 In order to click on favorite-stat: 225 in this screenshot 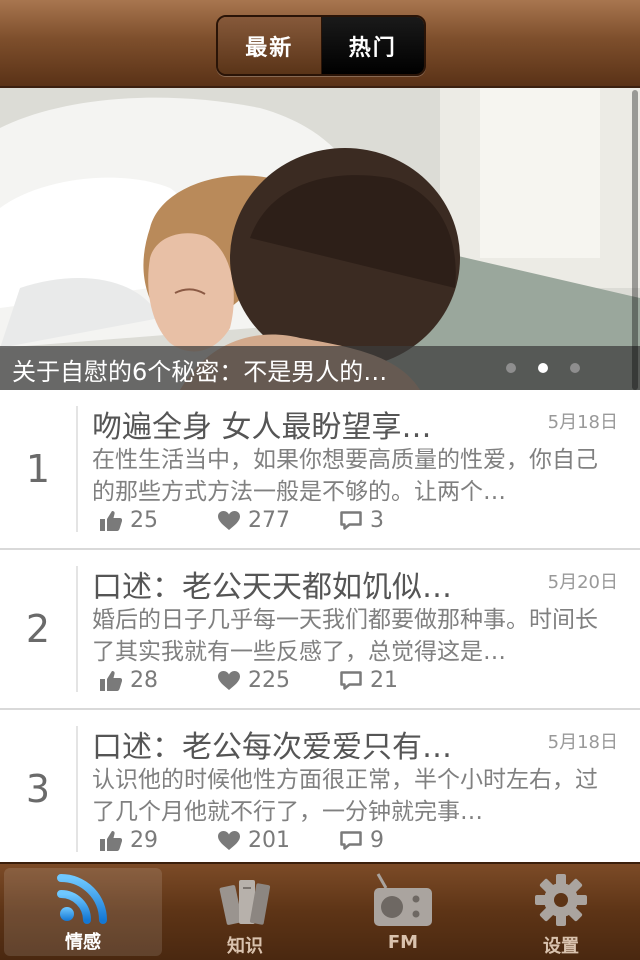, I will do `click(279, 680)`.